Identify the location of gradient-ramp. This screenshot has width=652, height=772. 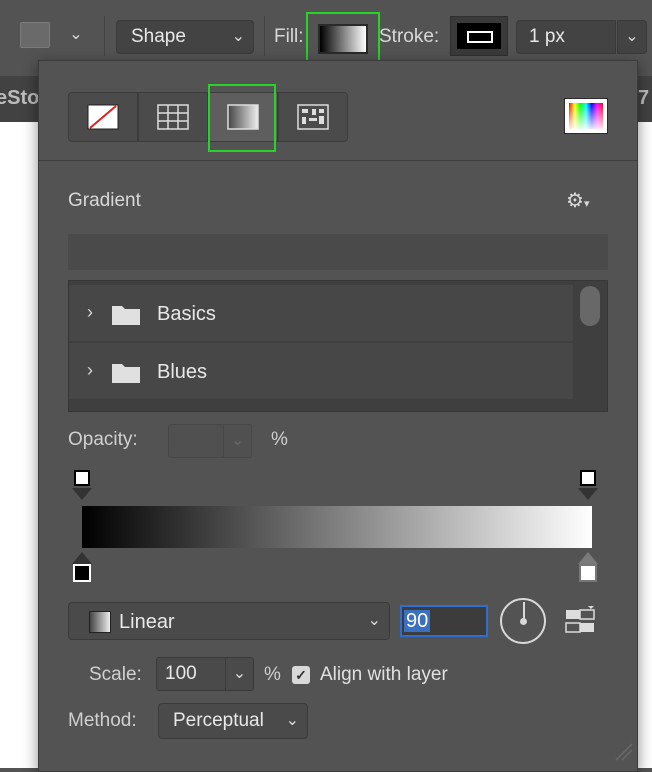
(337, 527).